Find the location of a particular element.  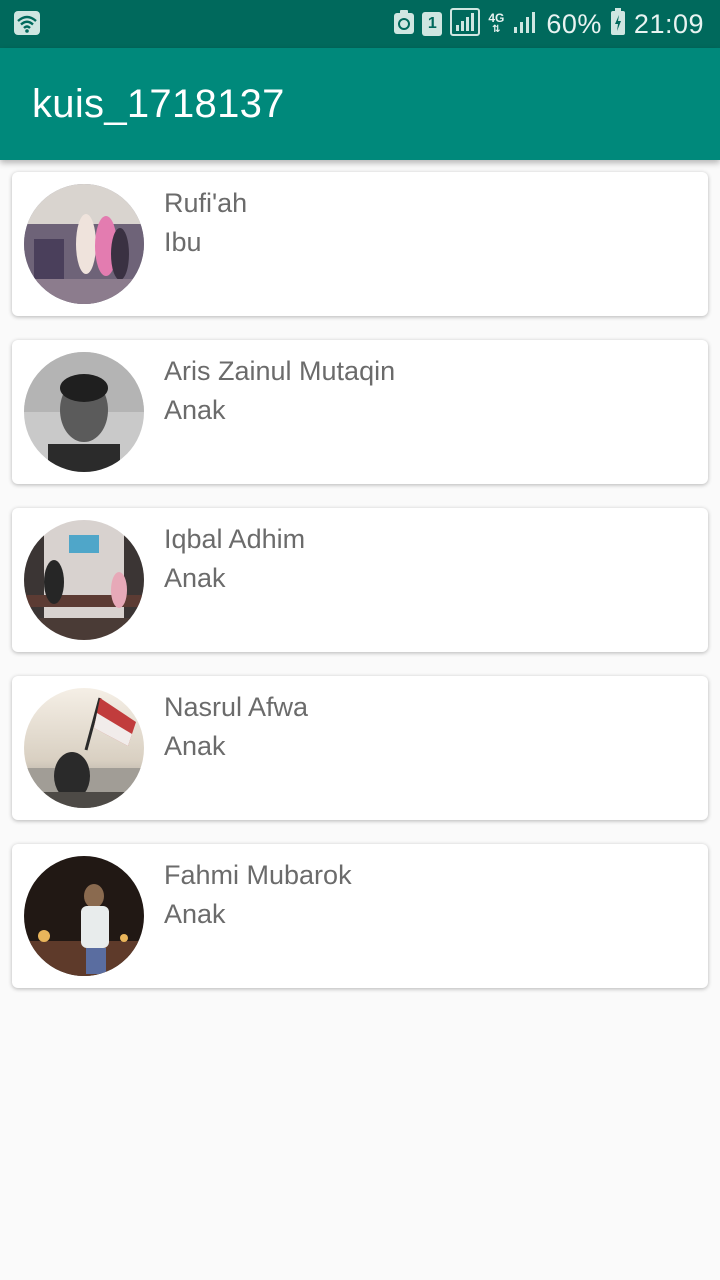

contact-role: Ibu is located at coordinates (183, 242).